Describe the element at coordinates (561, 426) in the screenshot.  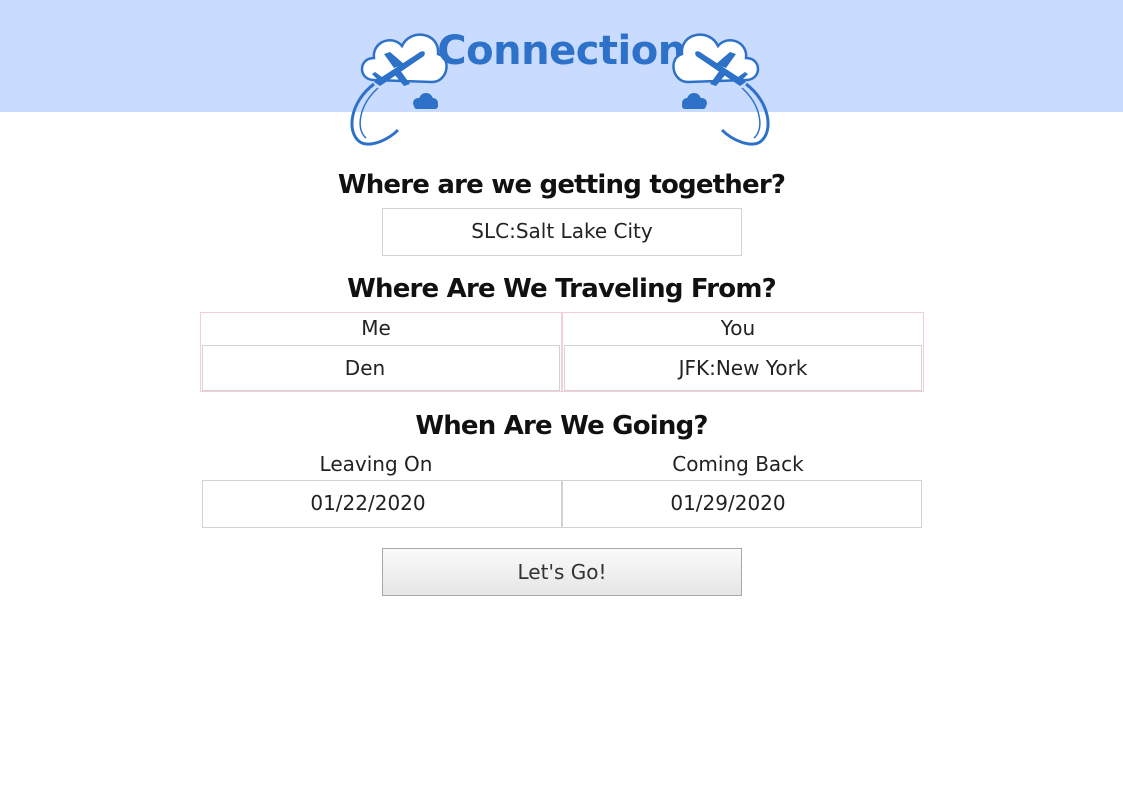
I see `dates-heading: When Are We Going?` at that location.